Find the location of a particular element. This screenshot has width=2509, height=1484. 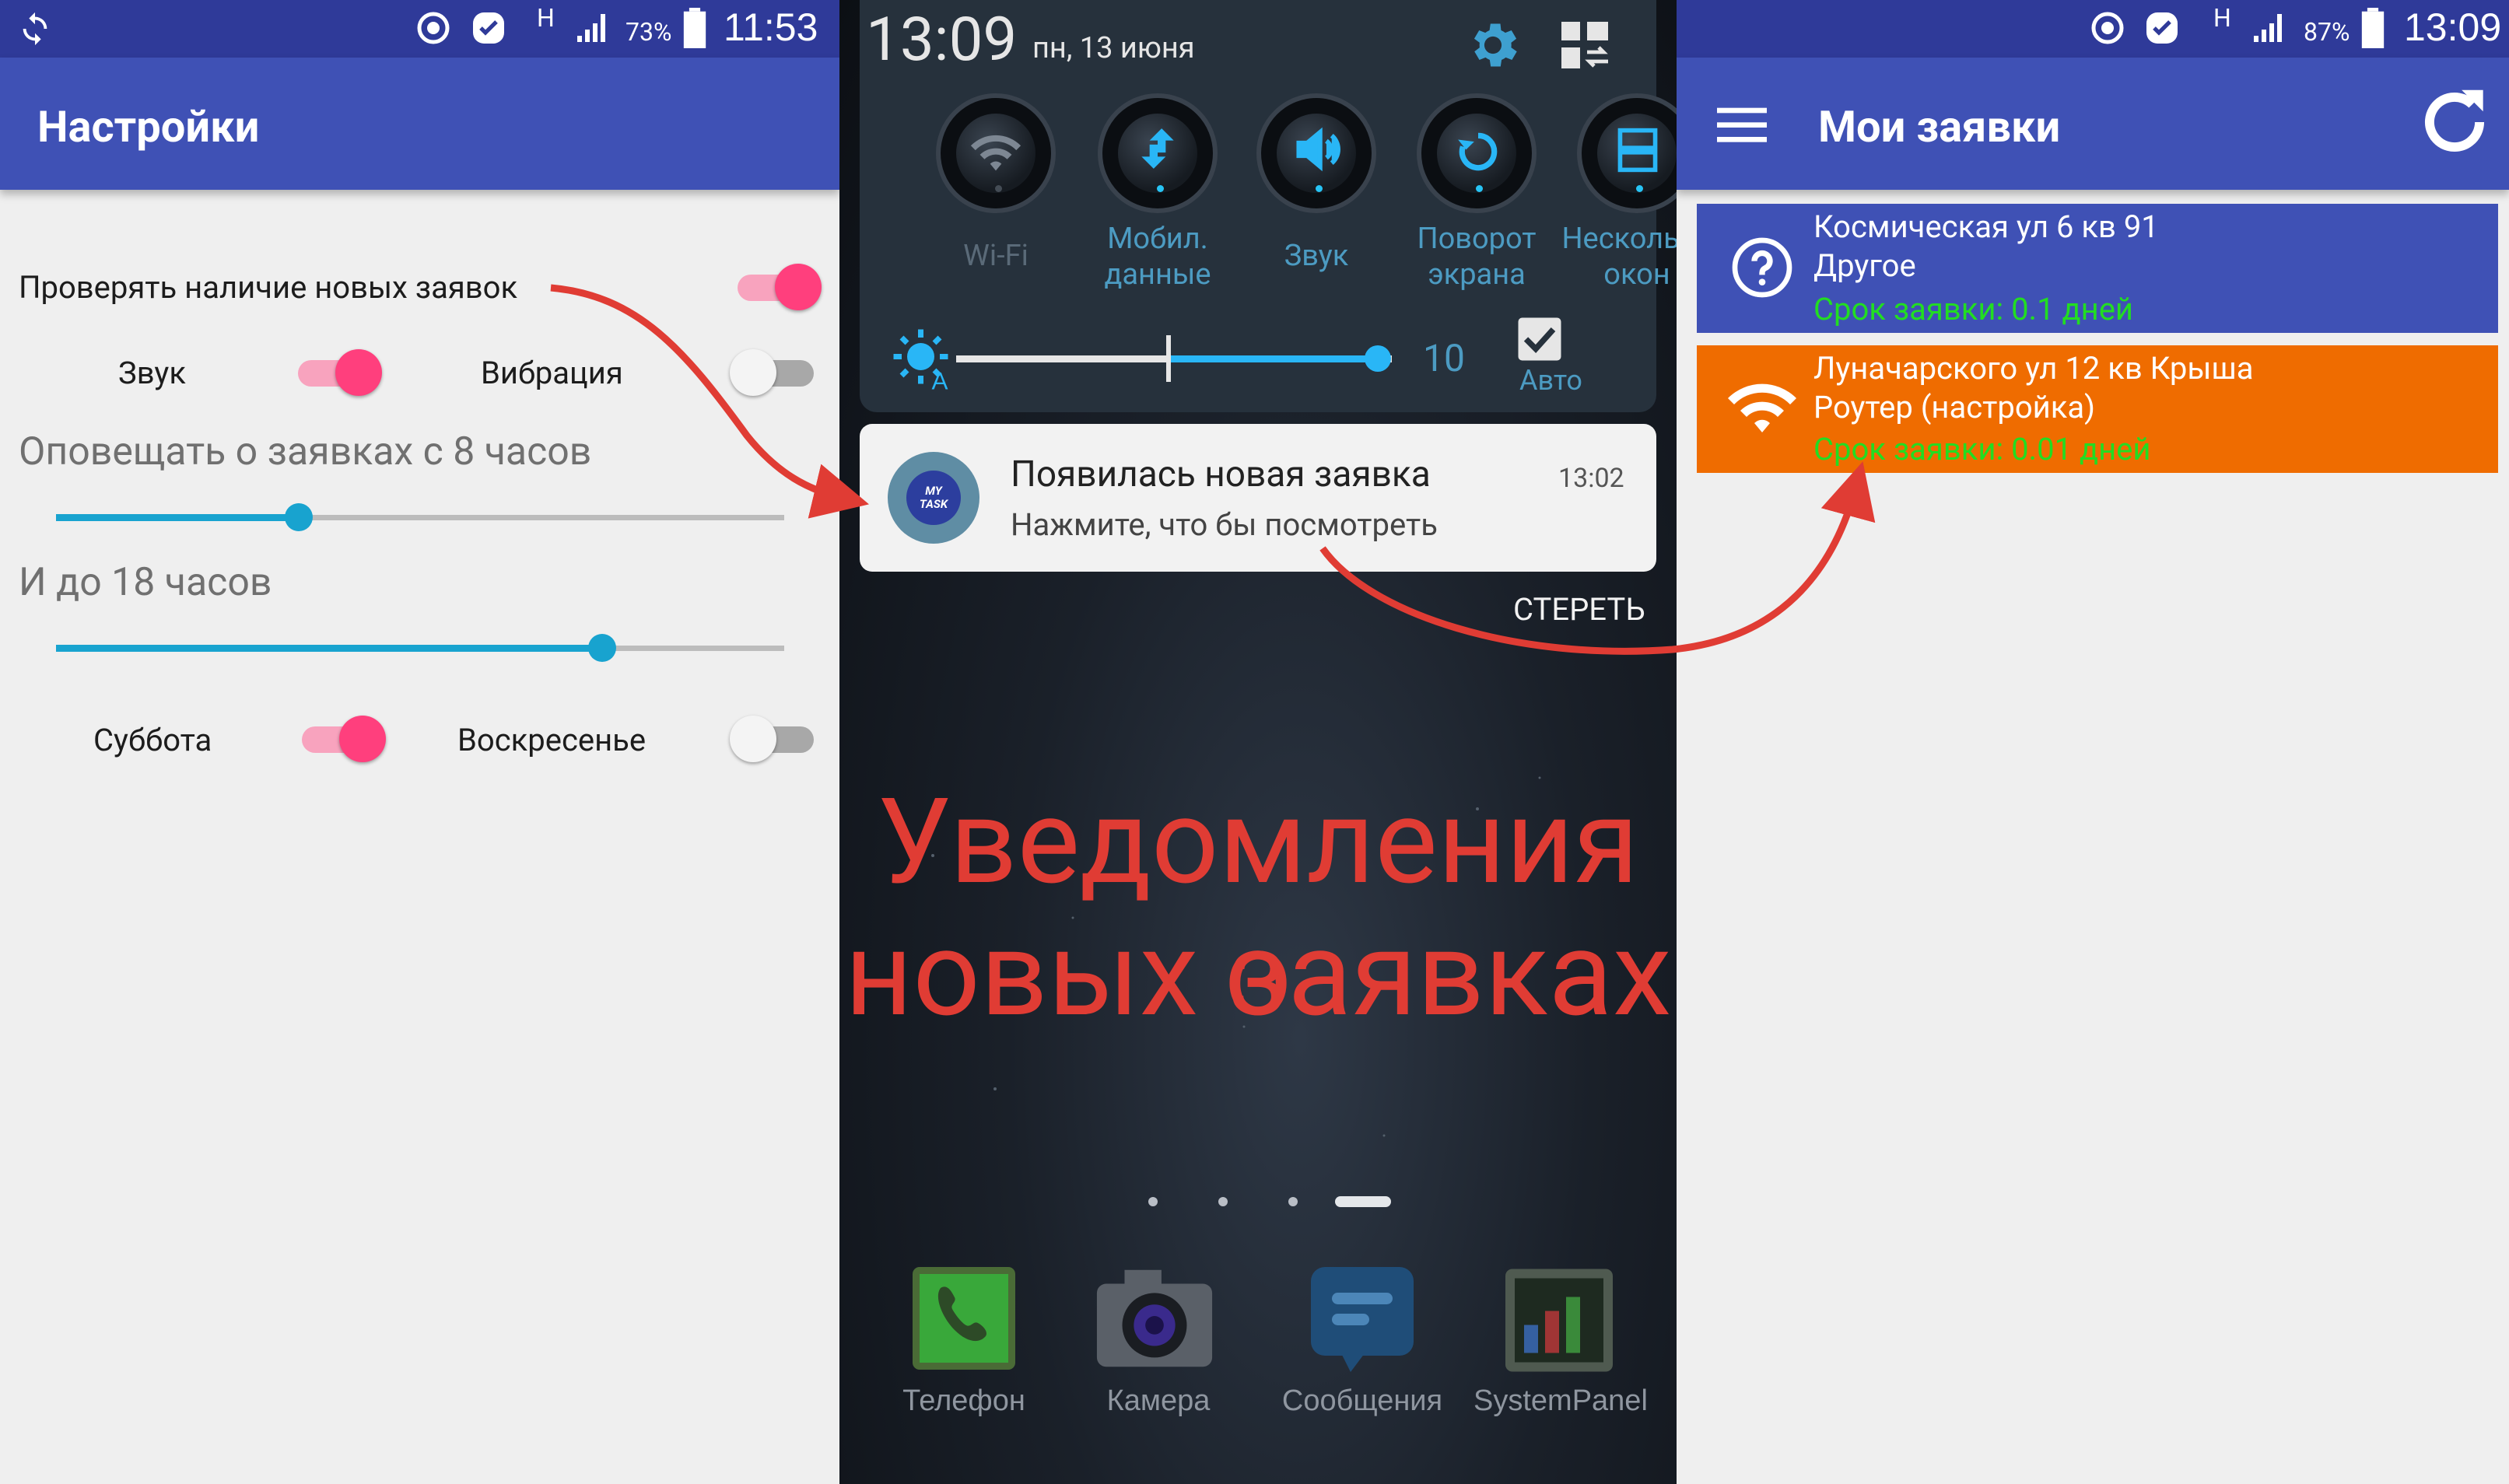

phone-app is located at coordinates (964, 1318).